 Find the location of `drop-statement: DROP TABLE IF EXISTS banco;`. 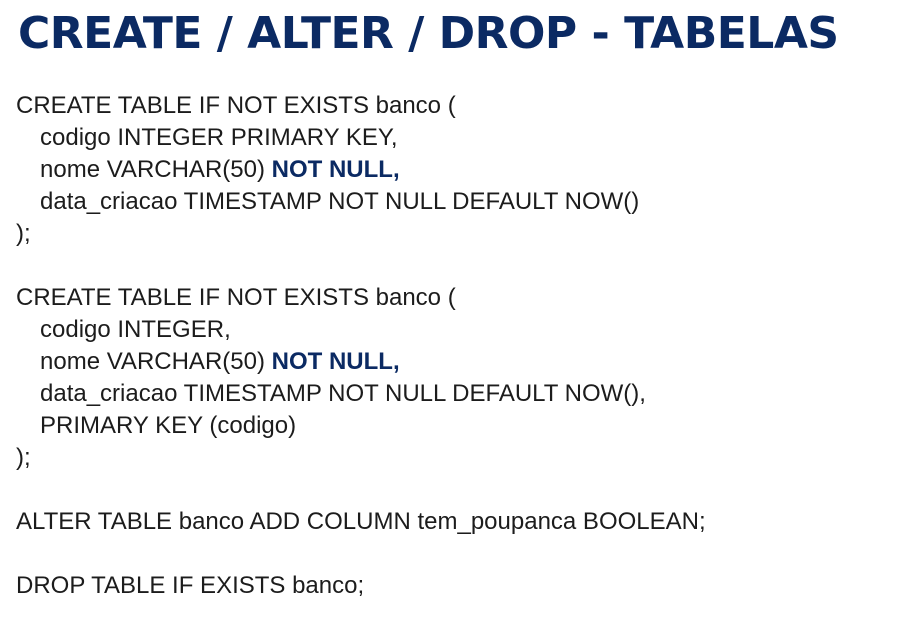

drop-statement: DROP TABLE IF EXISTS banco; is located at coordinates (190, 585).